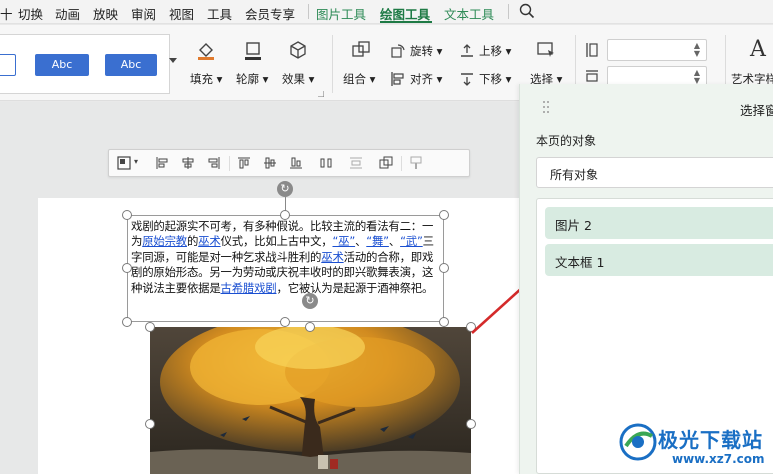 This screenshot has width=773, height=474. What do you see at coordinates (426, 79) in the screenshot?
I see `align-button: 对齐 ▾` at bounding box center [426, 79].